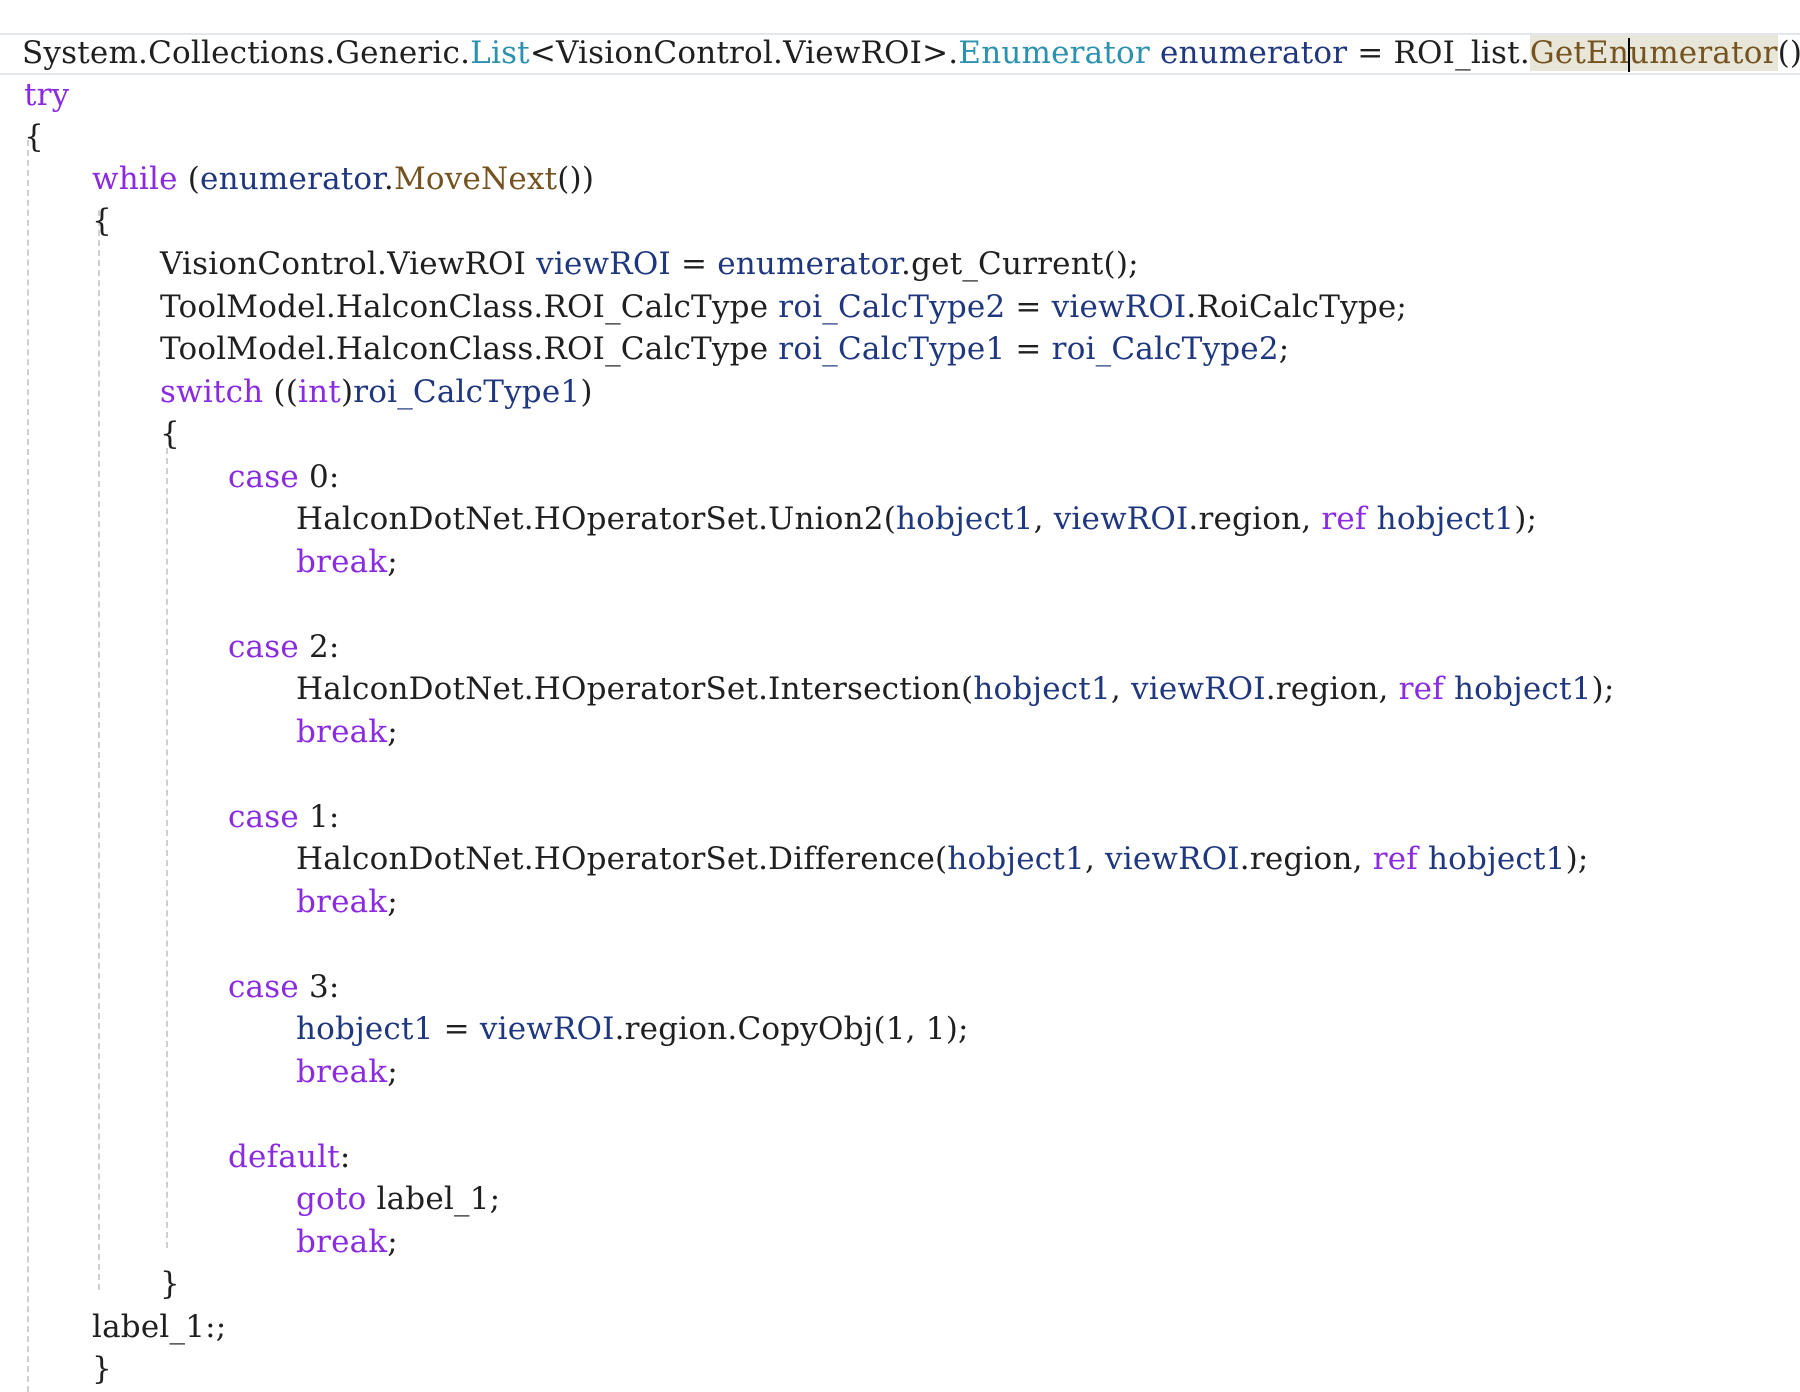  I want to click on code-token: .RoiCalcType;, so click(1297, 307).